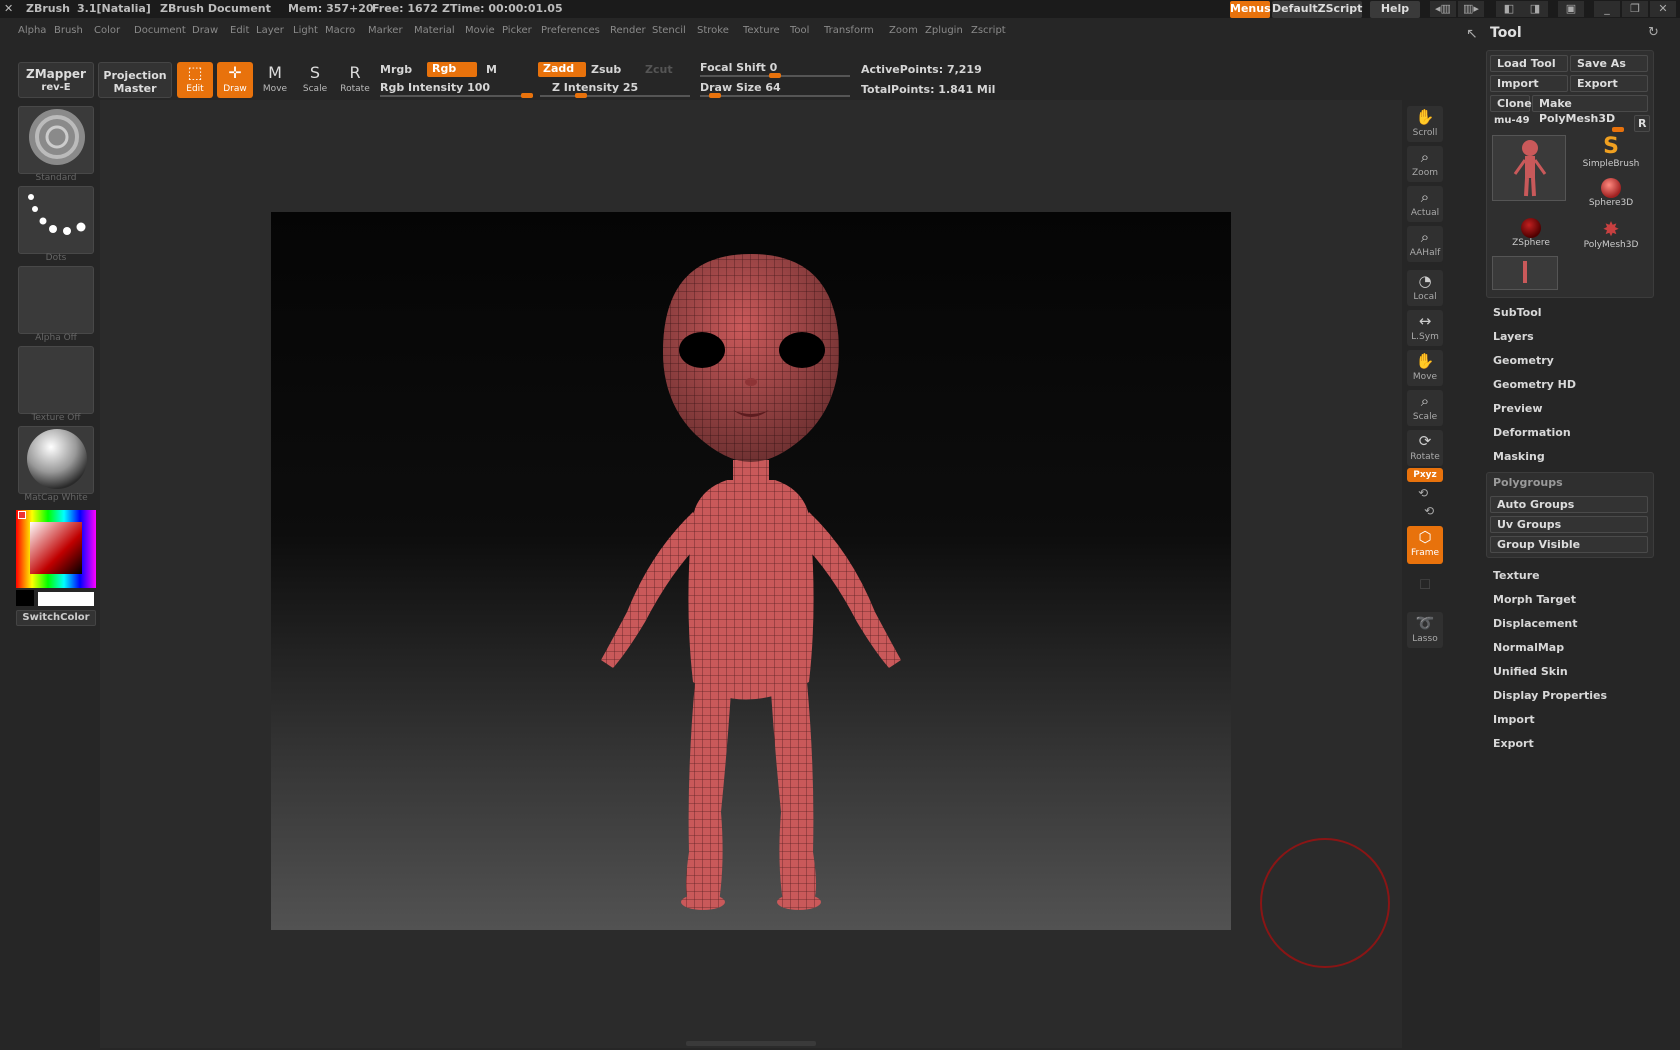 The image size is (1680, 1050). I want to click on local-button: ◔ Local, so click(1425, 288).